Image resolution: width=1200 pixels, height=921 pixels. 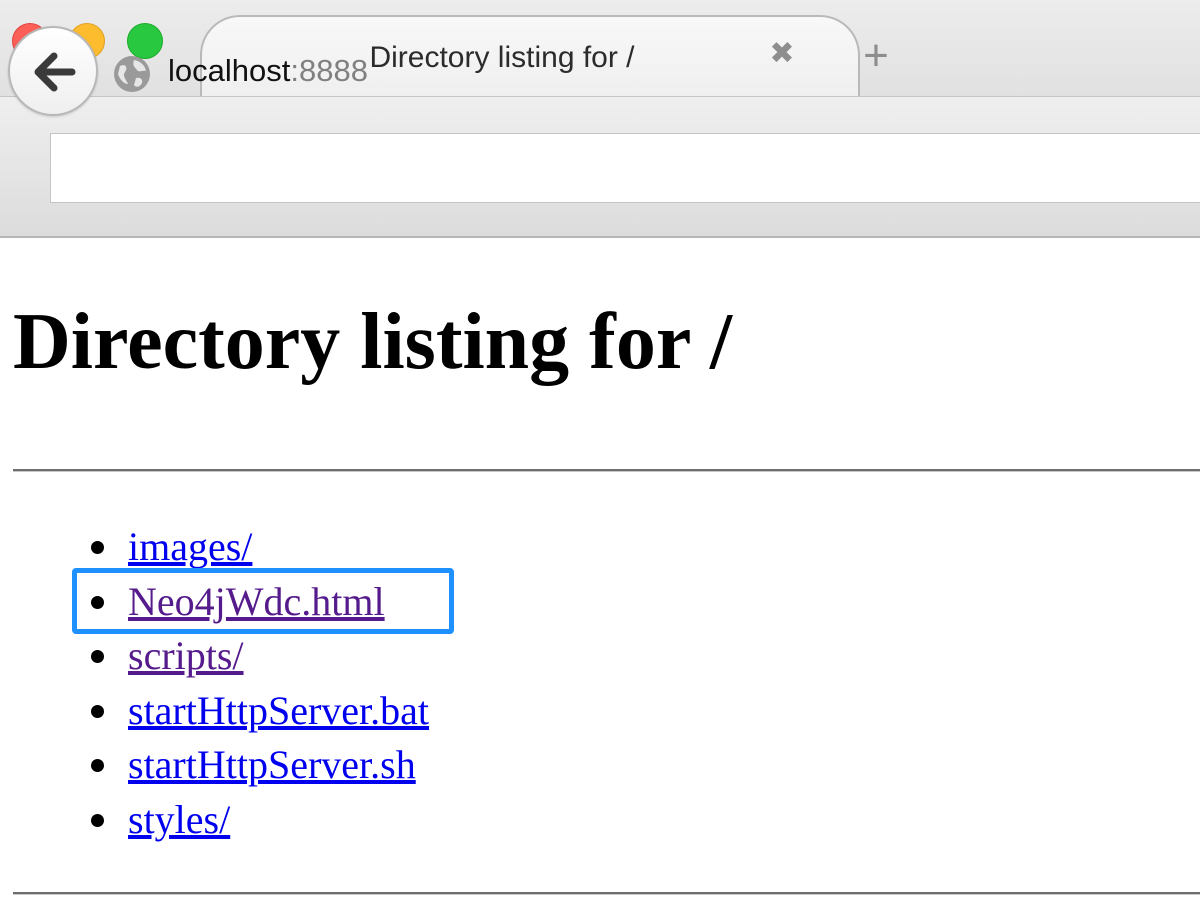 What do you see at coordinates (606, 893) in the screenshot?
I see `divider-bottom` at bounding box center [606, 893].